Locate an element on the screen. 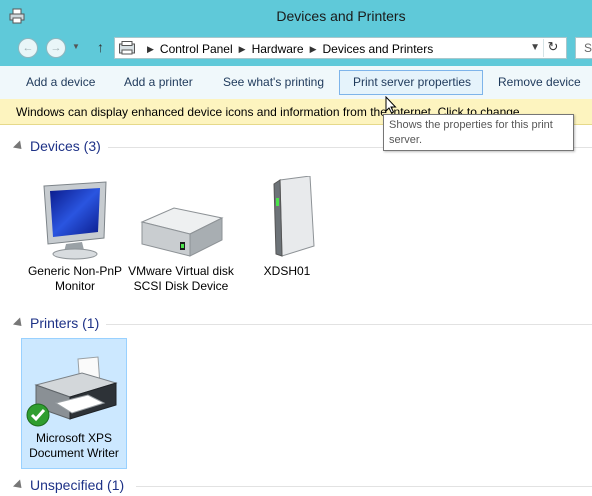  group-label-unspecified: Unspecified (1) is located at coordinates (77, 485).